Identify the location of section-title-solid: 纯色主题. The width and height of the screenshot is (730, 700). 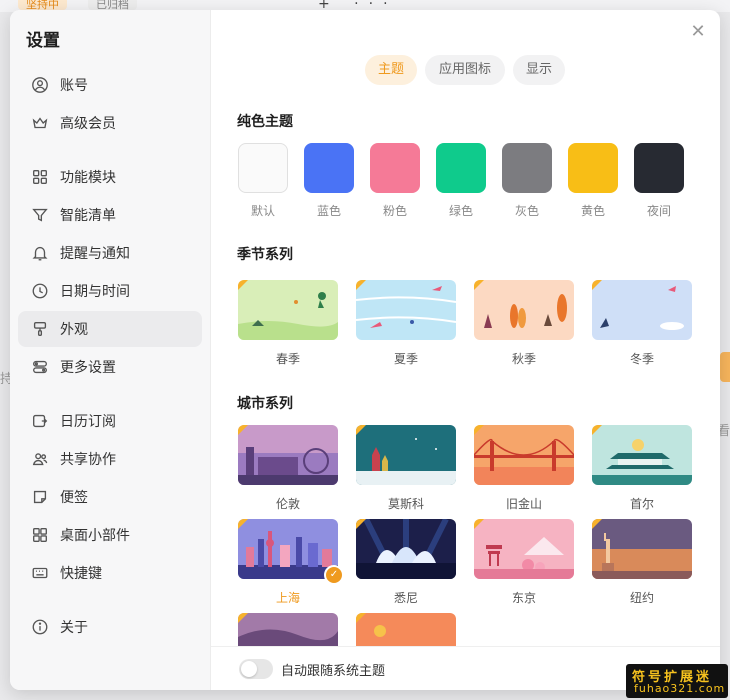
(265, 122).